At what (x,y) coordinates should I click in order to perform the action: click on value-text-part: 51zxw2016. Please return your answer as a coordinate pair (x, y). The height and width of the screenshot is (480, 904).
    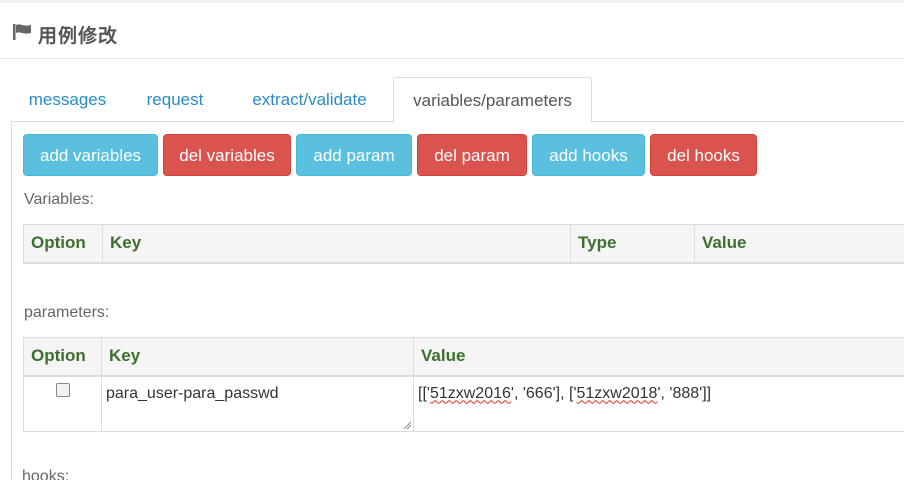
    Looking at the image, I should click on (470, 393).